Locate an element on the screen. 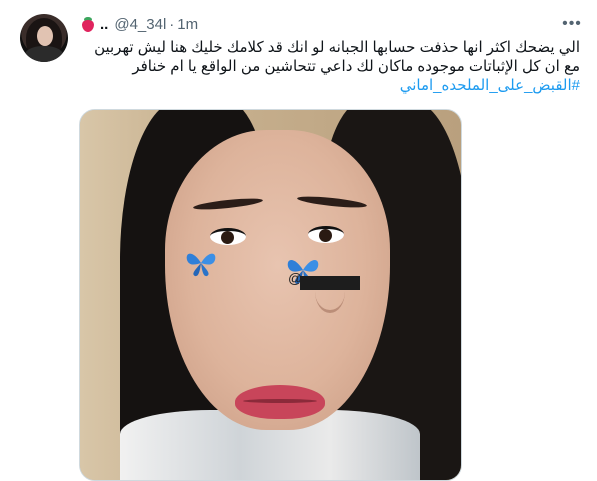 The width and height of the screenshot is (597, 481). eyebrow-left is located at coordinates (228, 204).